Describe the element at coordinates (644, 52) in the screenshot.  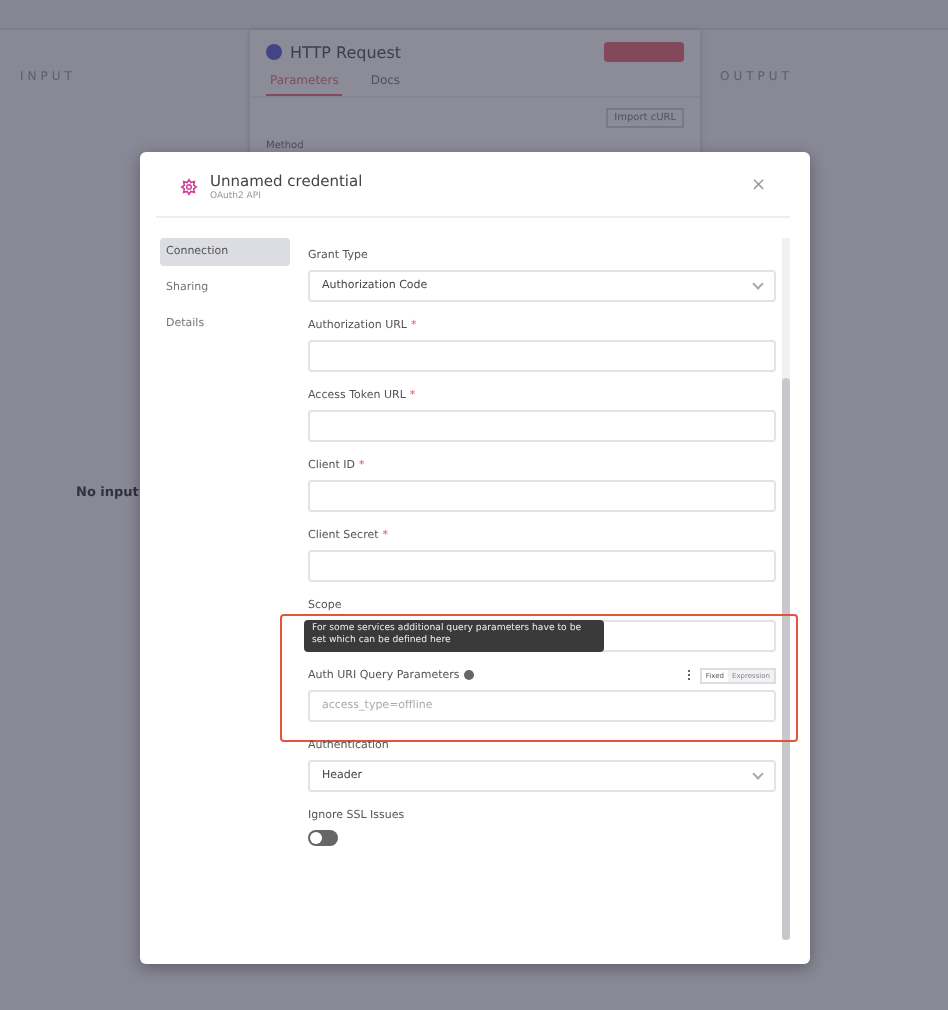
I see `execute-button` at that location.